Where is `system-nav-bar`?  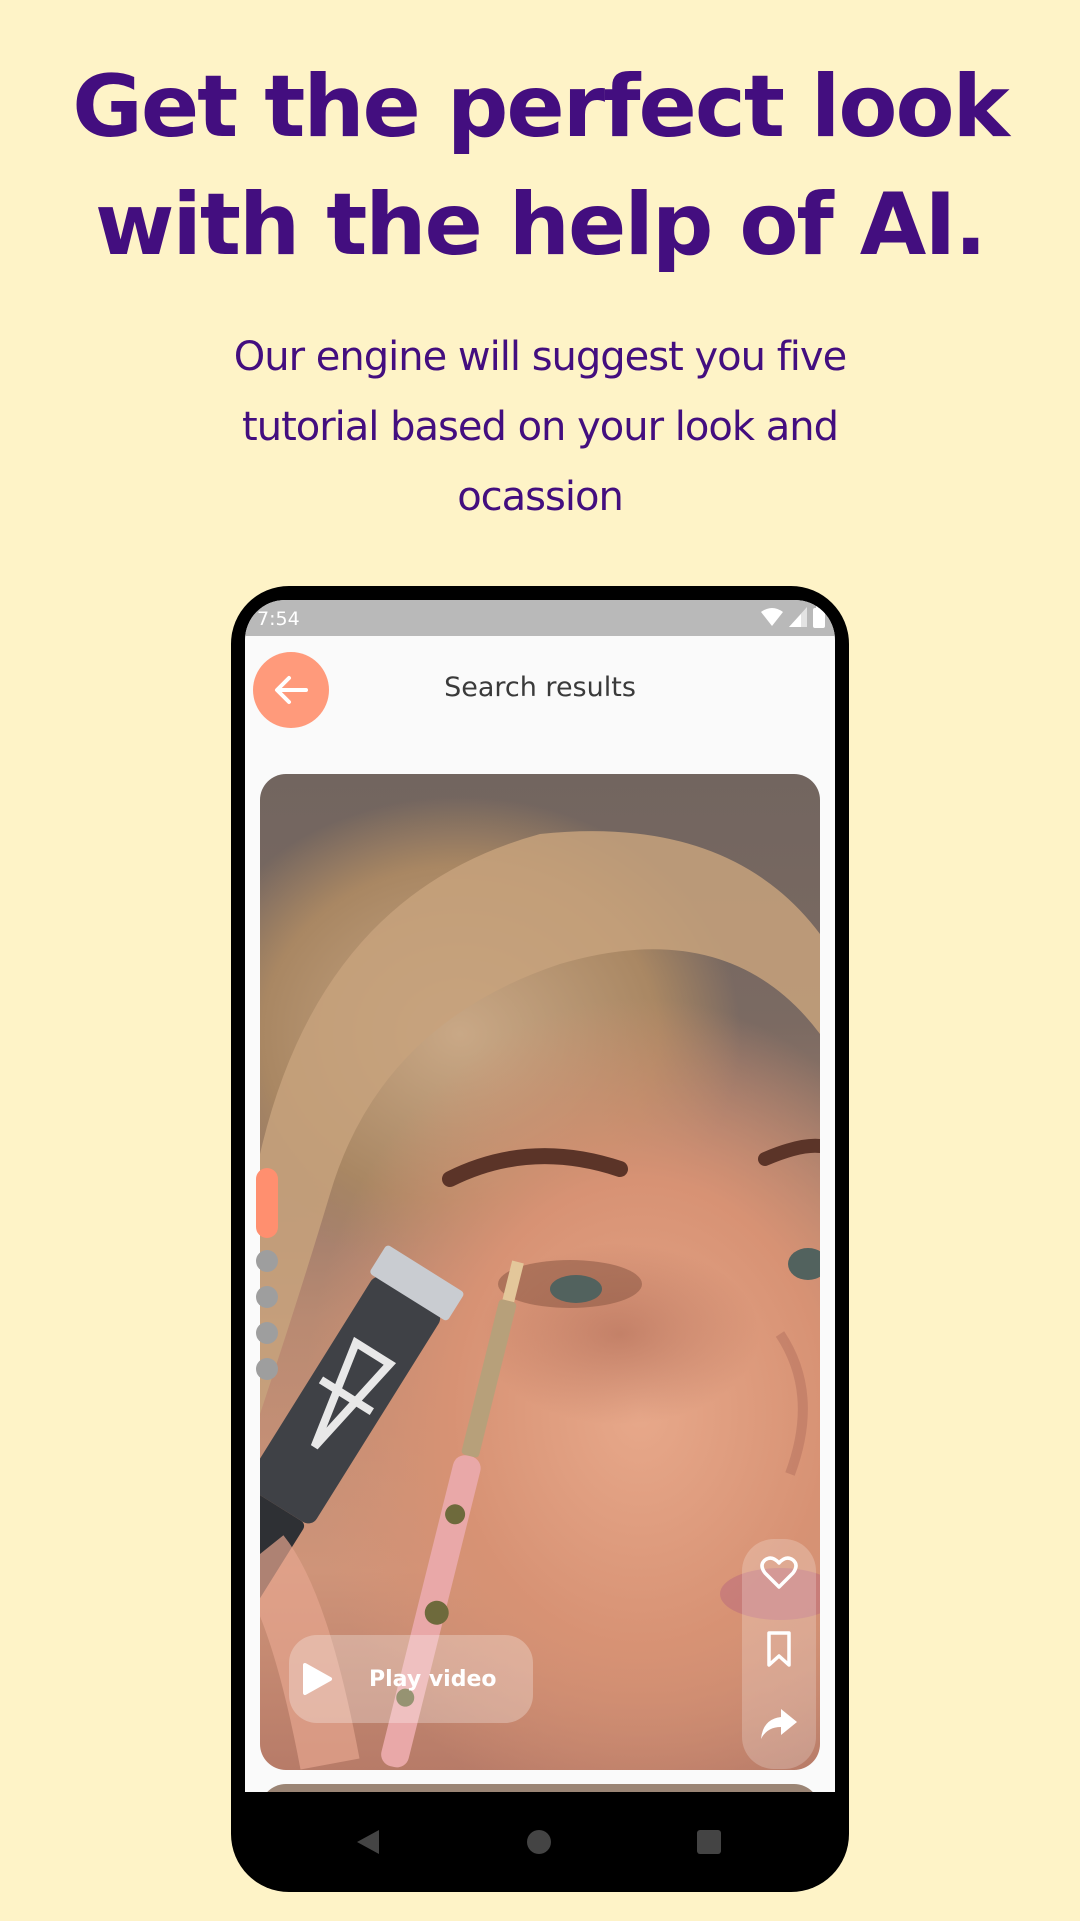 system-nav-bar is located at coordinates (540, 1842).